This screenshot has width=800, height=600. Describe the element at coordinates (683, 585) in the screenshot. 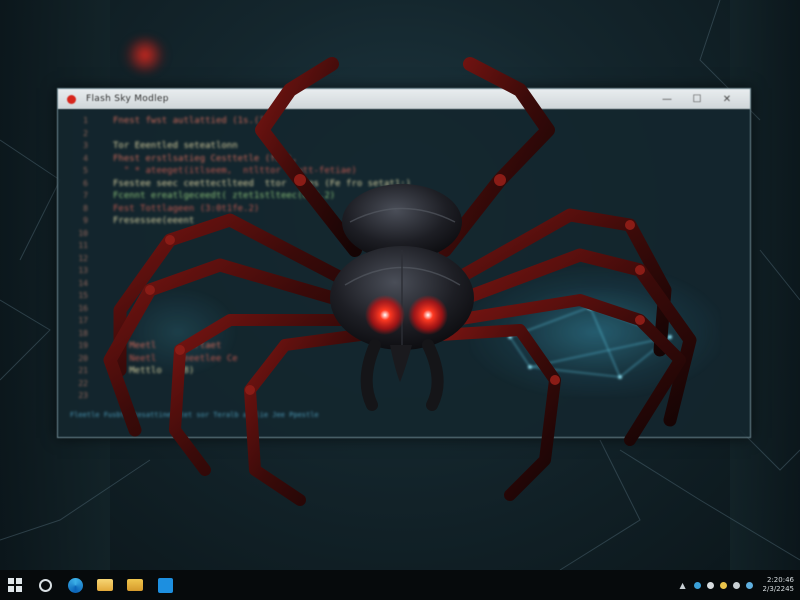

I see `chevron-up-icon: ▲` at that location.